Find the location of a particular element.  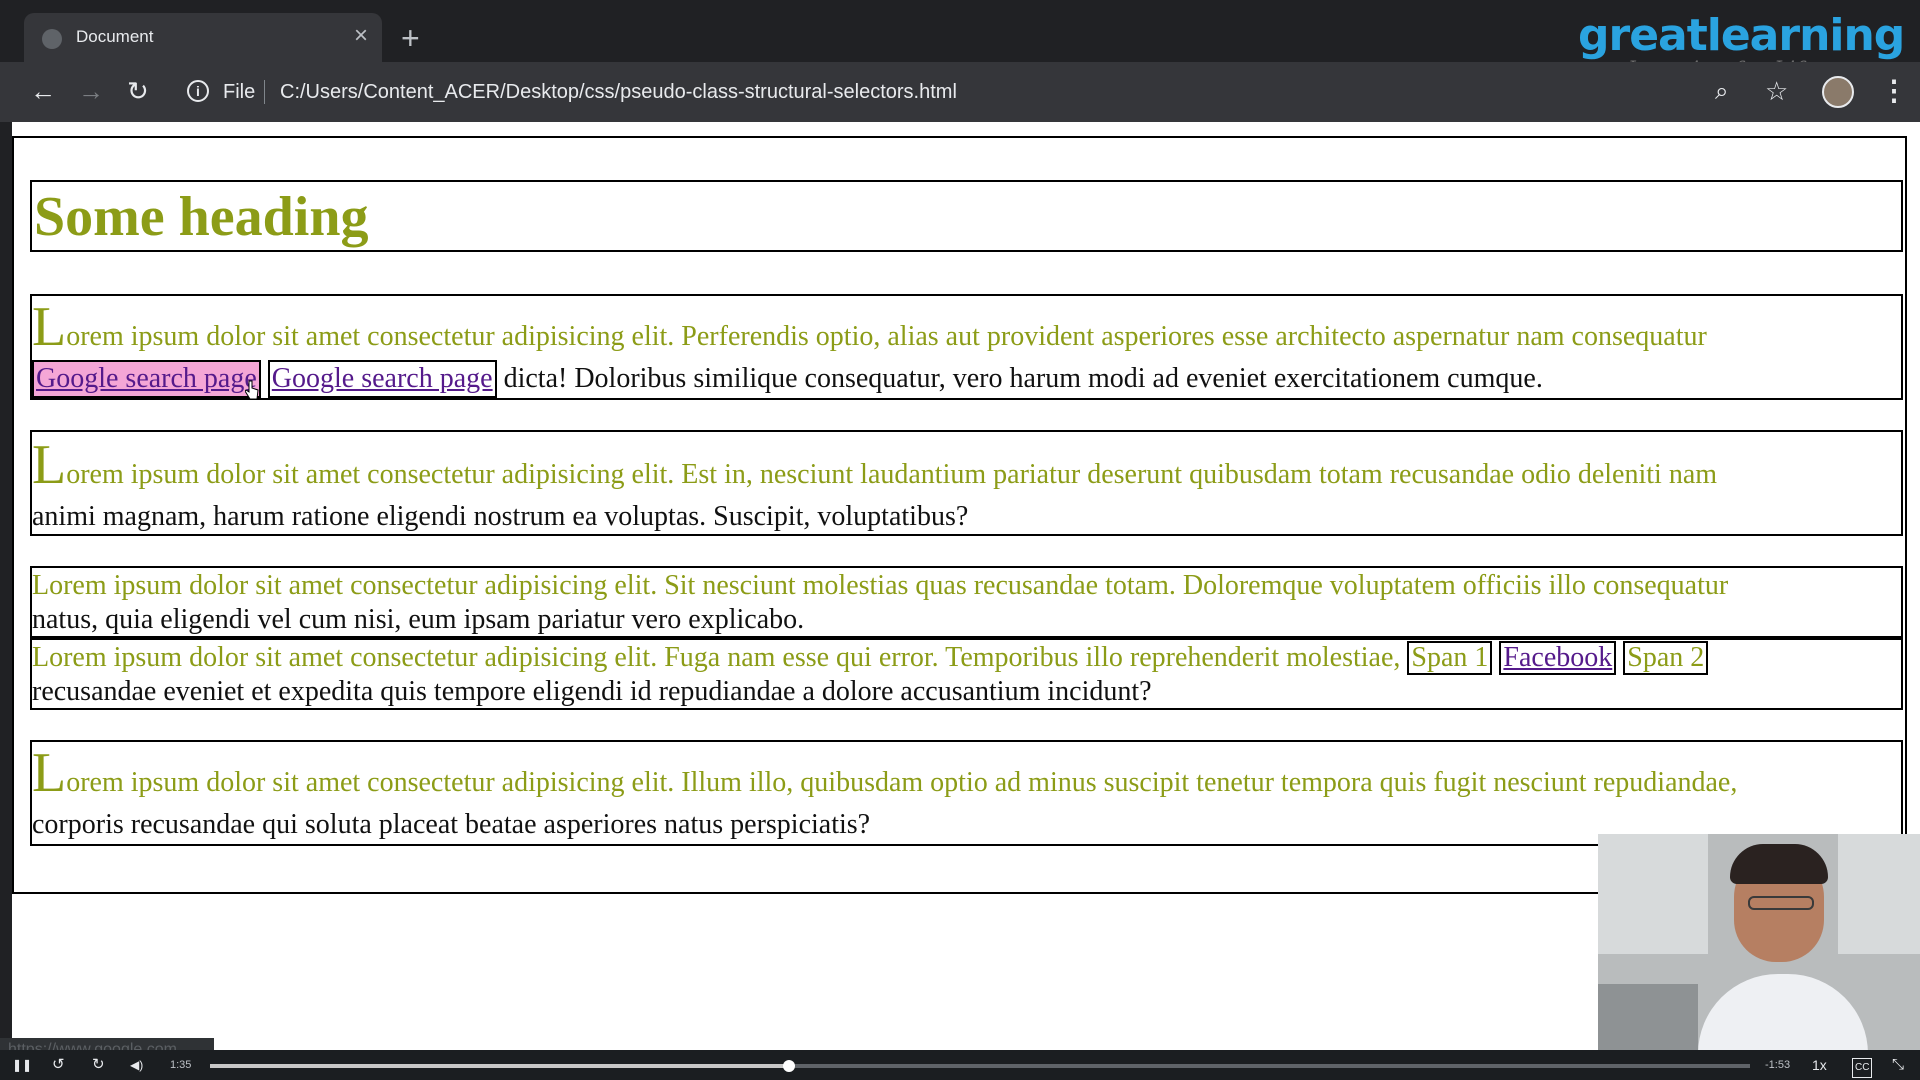

profile-avatar is located at coordinates (1838, 92).